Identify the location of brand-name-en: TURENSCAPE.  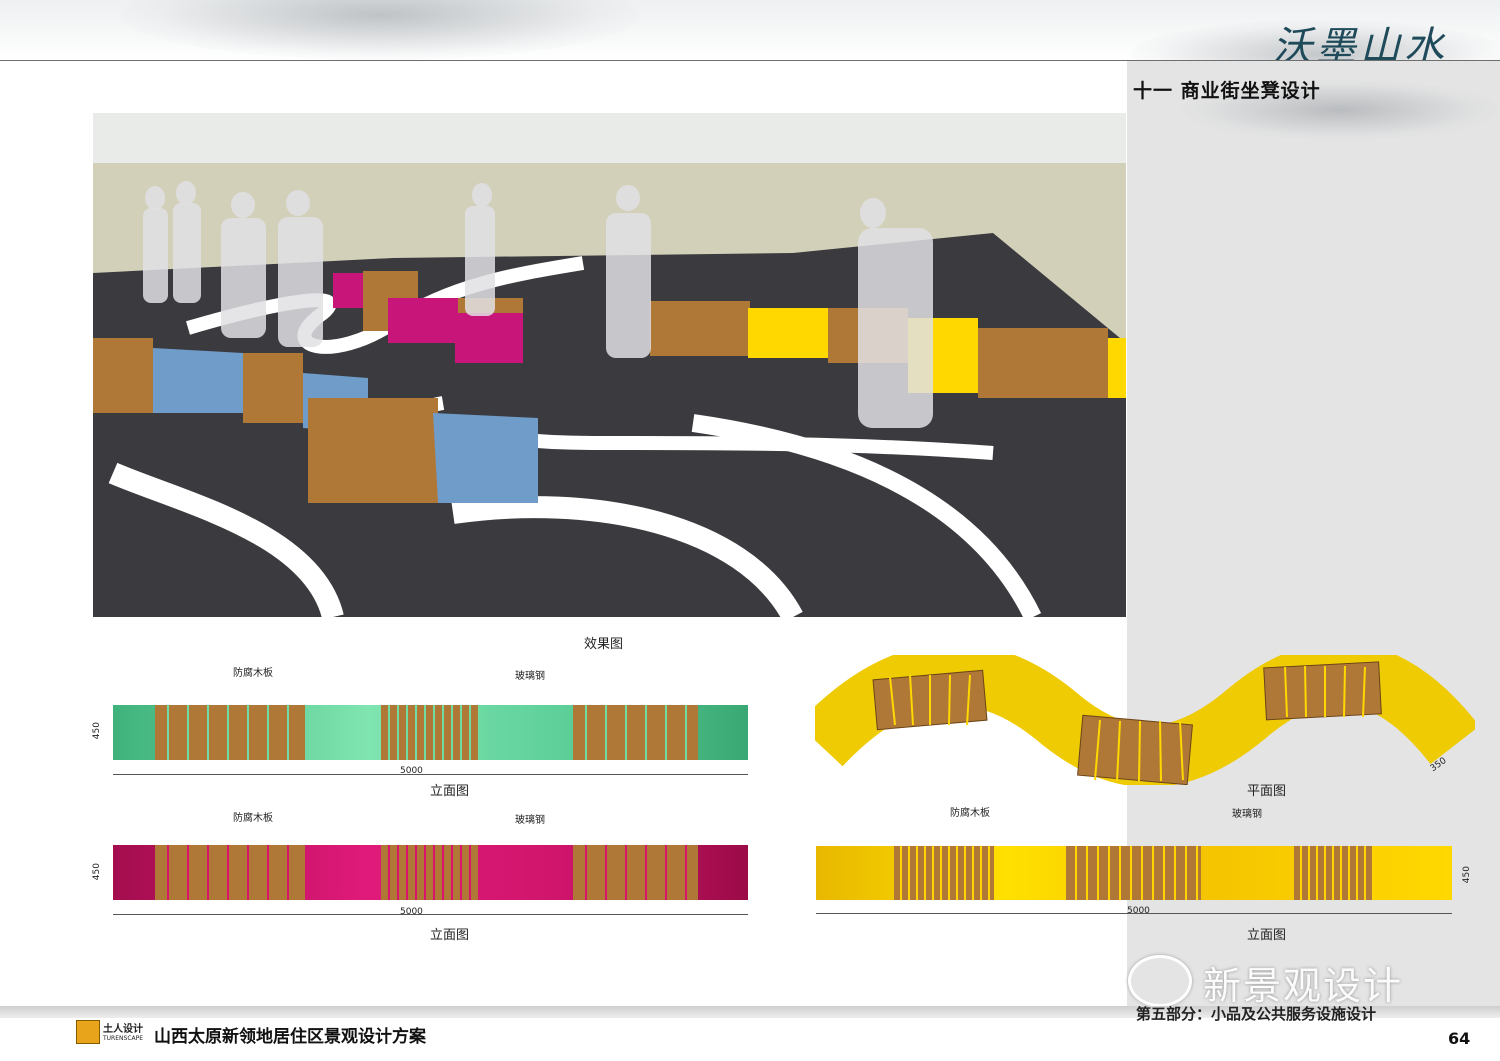
(123, 1038).